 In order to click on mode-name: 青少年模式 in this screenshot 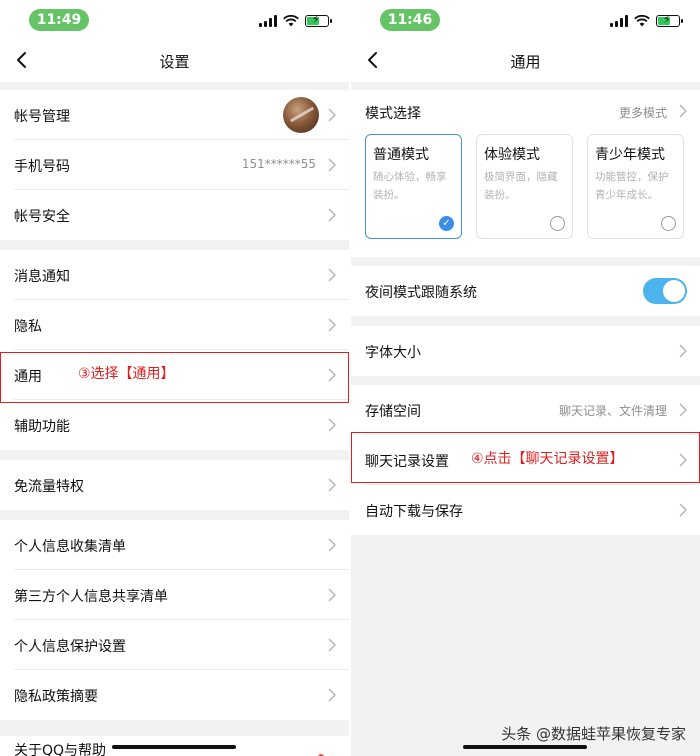, I will do `click(630, 155)`.